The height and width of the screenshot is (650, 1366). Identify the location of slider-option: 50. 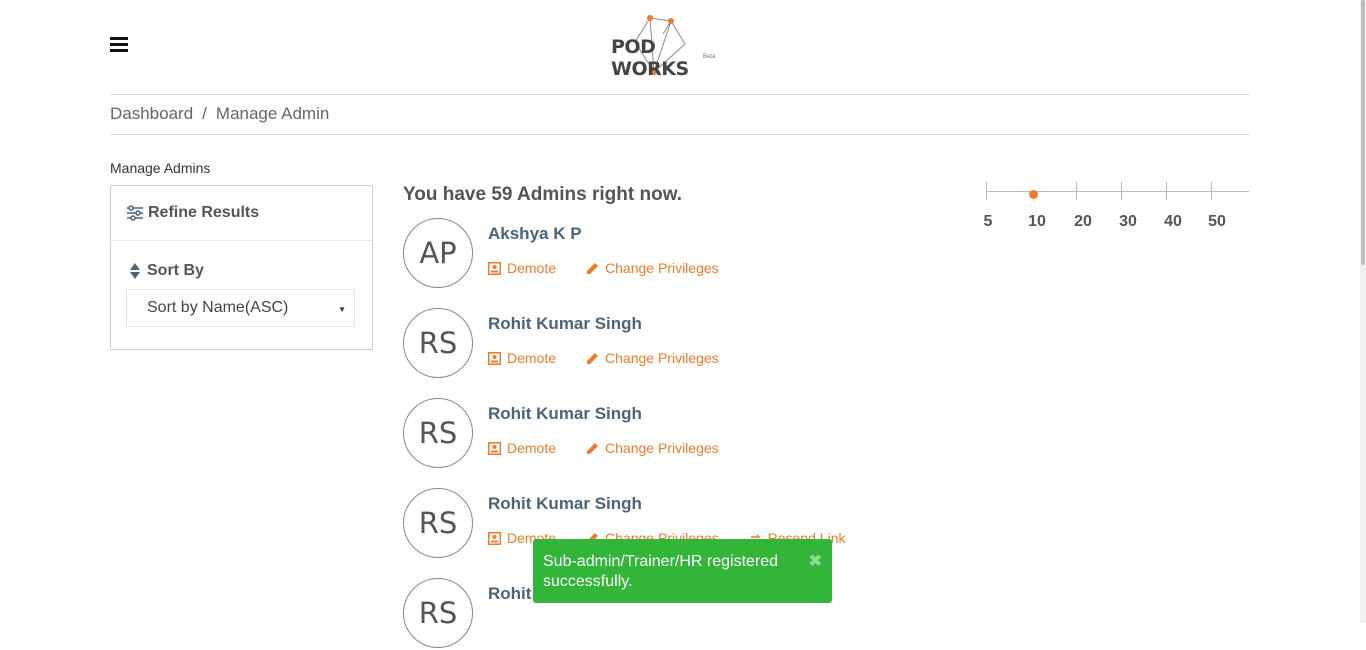
(1217, 222).